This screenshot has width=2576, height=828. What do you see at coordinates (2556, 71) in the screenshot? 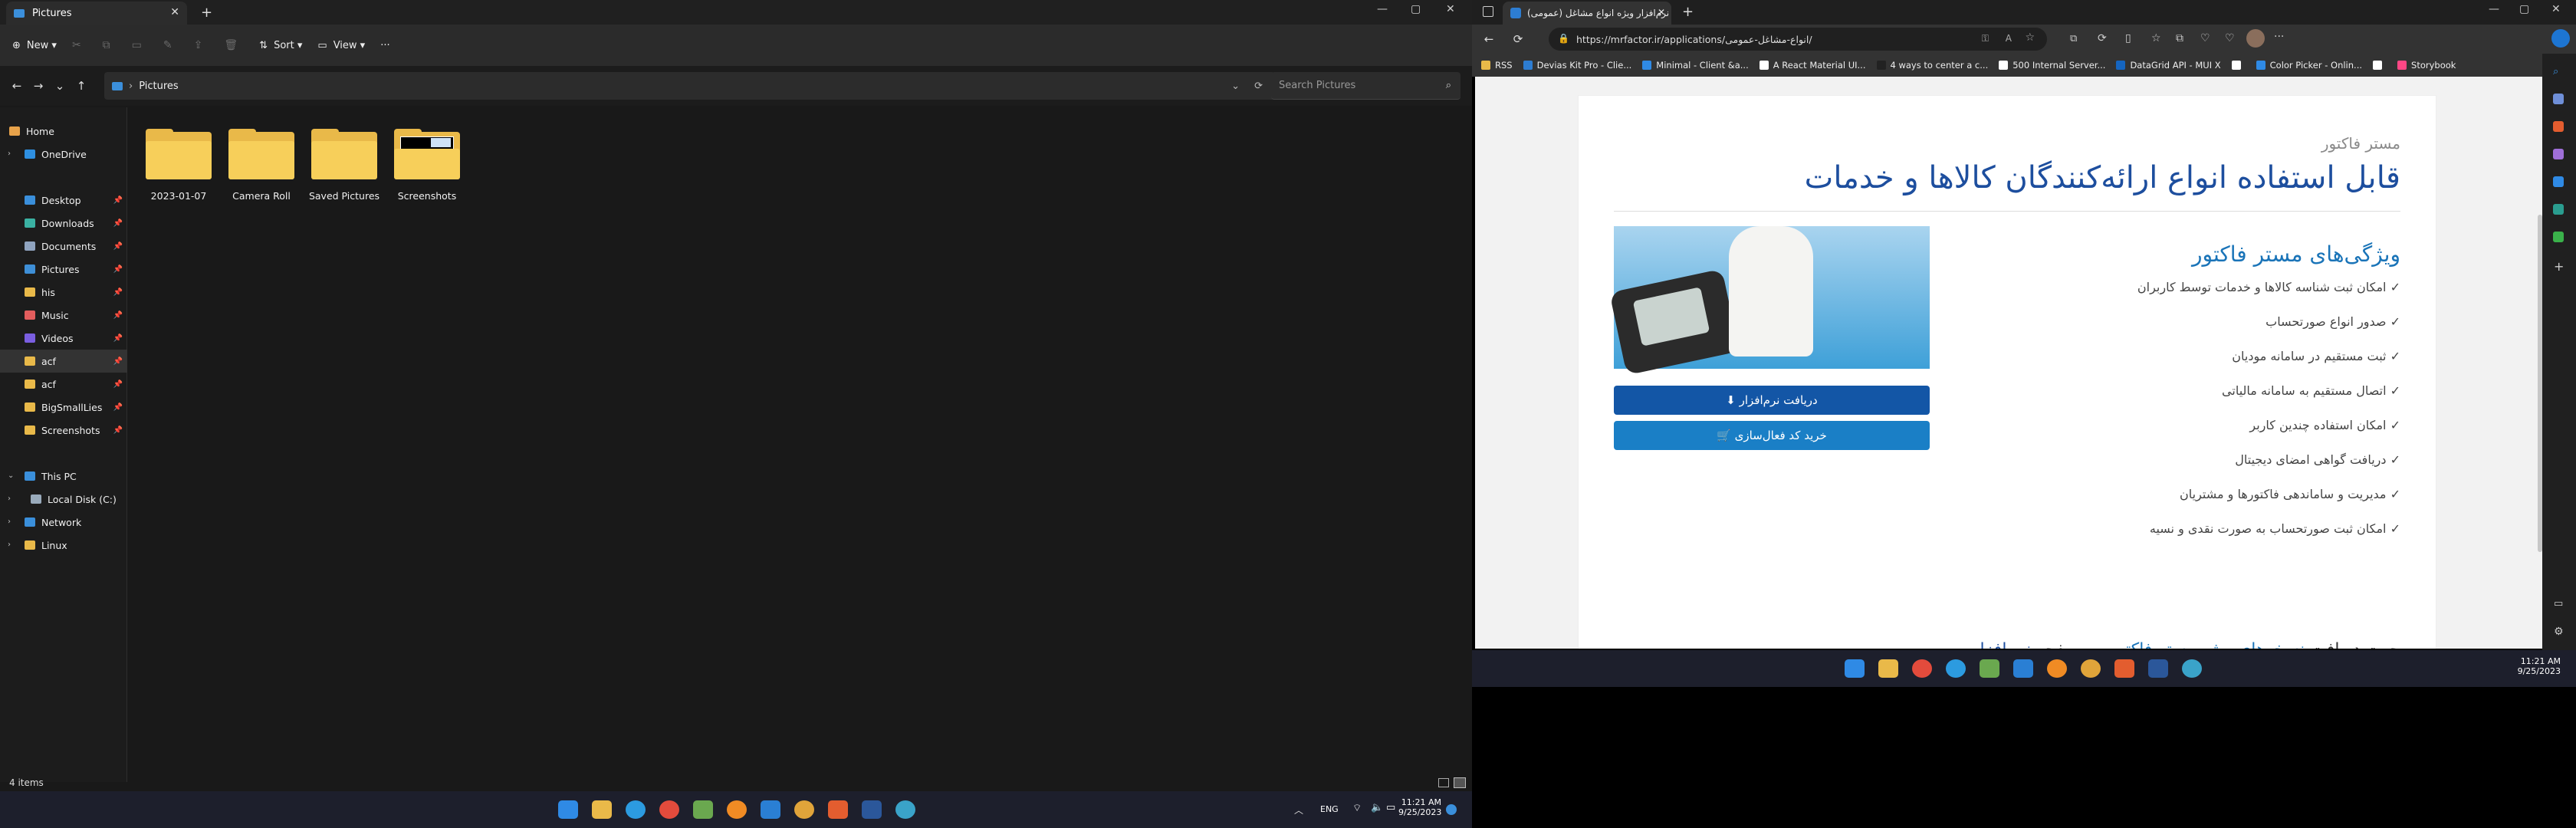
I see `search-sidebar-icon: ⌕` at bounding box center [2556, 71].